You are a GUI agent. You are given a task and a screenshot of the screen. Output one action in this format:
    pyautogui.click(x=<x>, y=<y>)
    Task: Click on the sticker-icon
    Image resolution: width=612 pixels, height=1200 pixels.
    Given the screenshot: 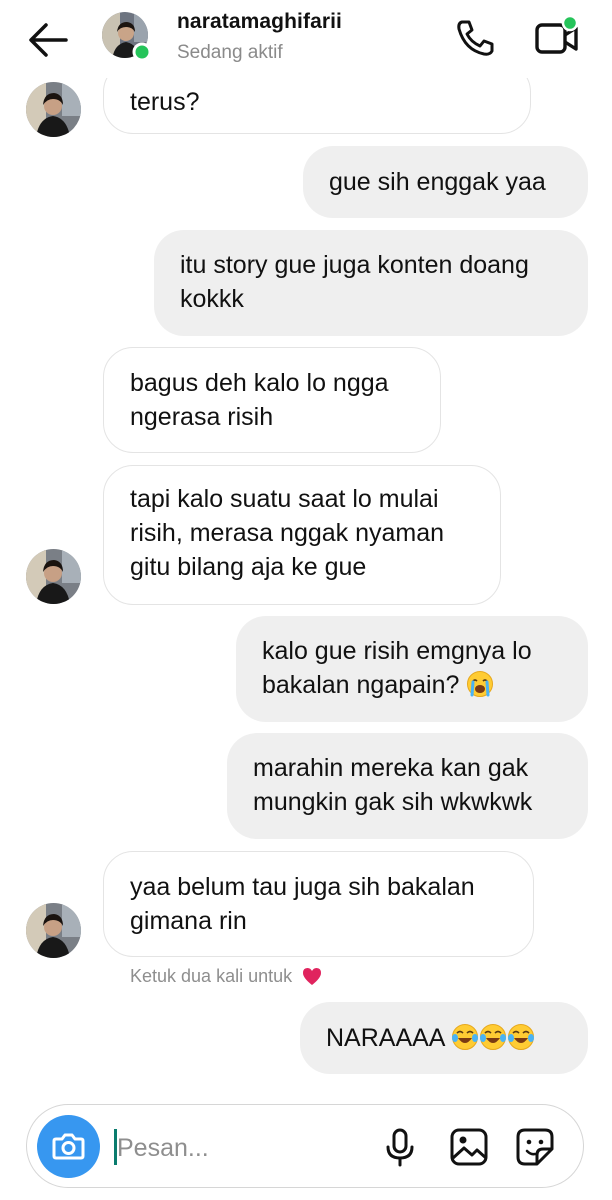 What is the action you would take?
    pyautogui.click(x=535, y=1147)
    